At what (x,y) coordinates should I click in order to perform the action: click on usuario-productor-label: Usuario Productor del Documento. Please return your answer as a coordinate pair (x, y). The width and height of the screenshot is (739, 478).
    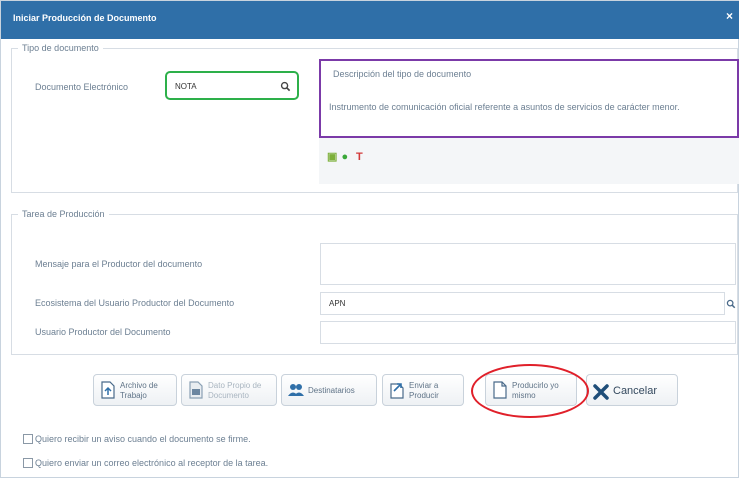
    Looking at the image, I should click on (103, 332).